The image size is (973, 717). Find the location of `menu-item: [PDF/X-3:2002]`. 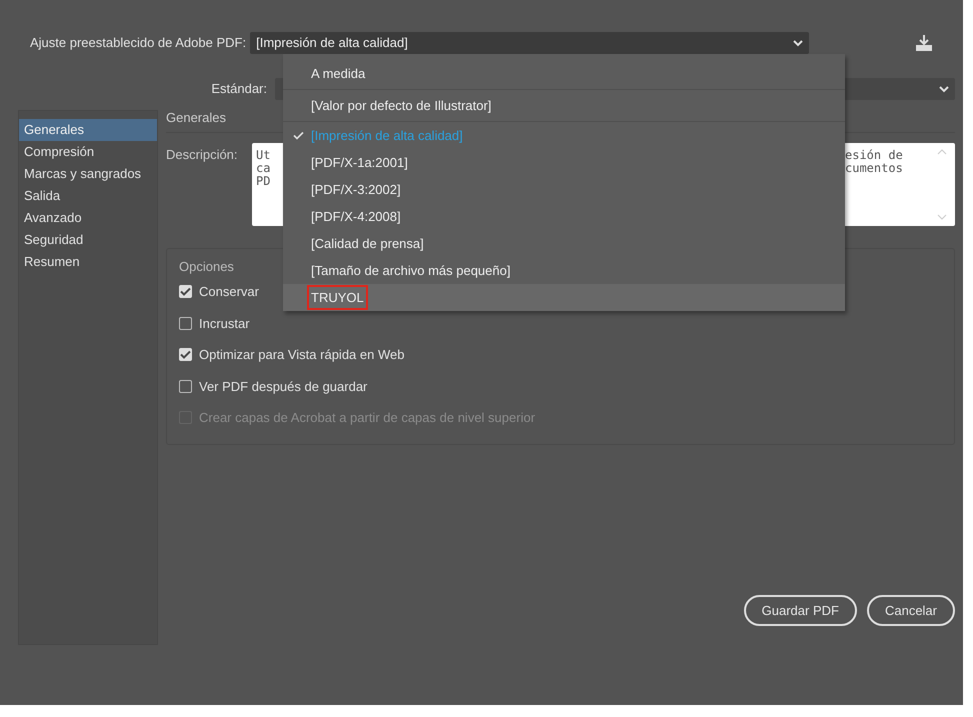

menu-item: [PDF/X-3:2002] is located at coordinates (564, 189).